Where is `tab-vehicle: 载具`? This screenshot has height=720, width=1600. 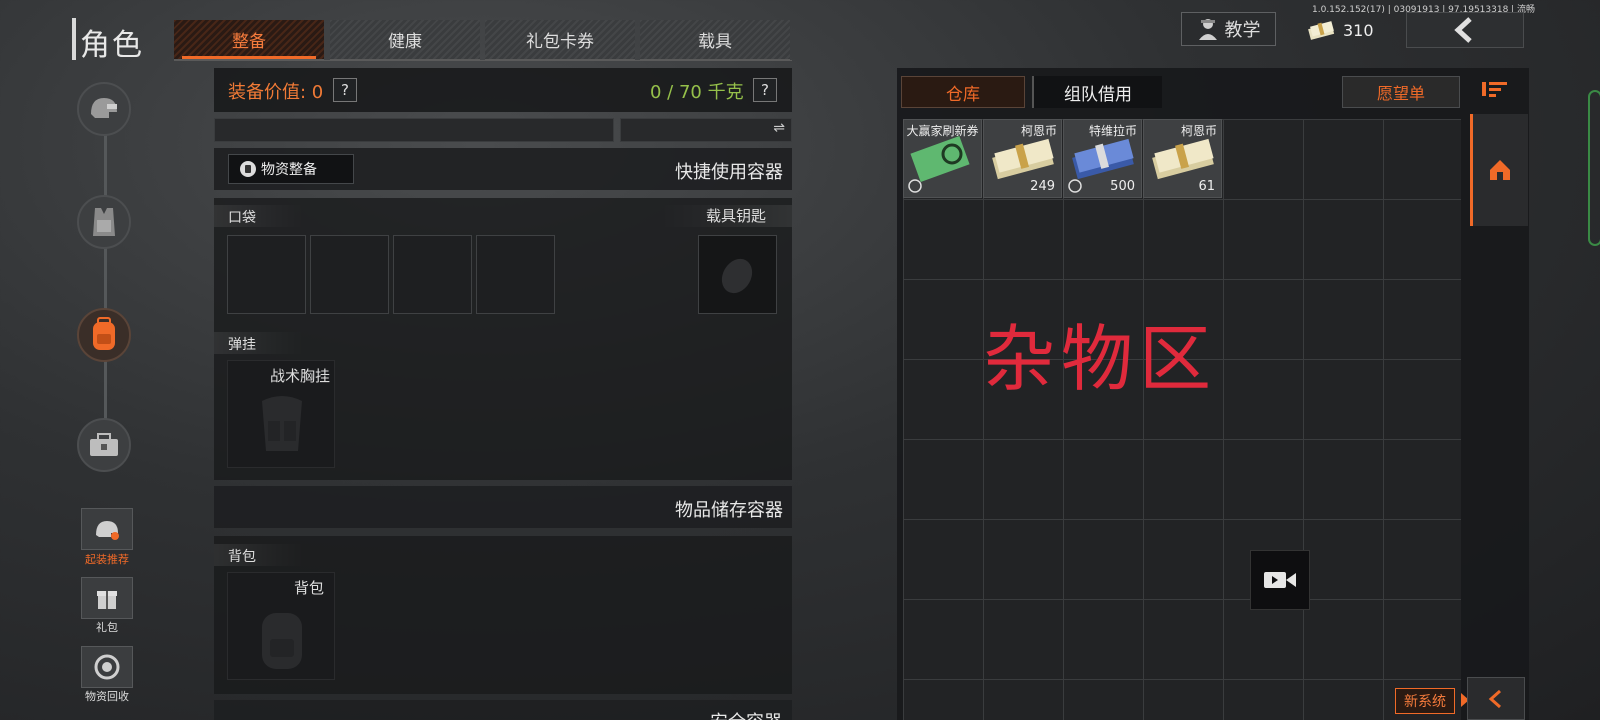
tab-vehicle: 载具 is located at coordinates (715, 40).